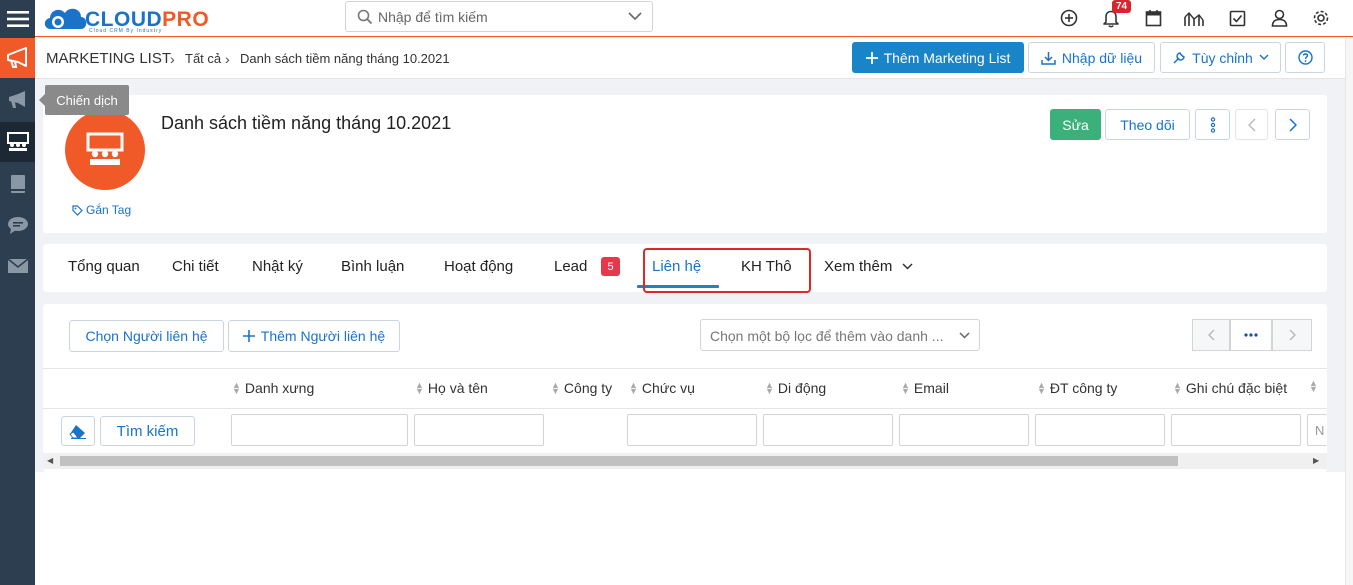 This screenshot has height=585, width=1353. What do you see at coordinates (101, 210) in the screenshot?
I see `add-tag-link: Gắn Tag` at bounding box center [101, 210].